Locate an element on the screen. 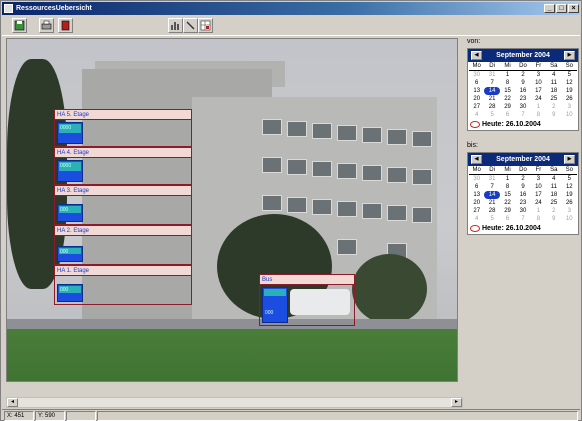 The height and width of the screenshot is (421, 582). horizontal-scrollbar: ◂ ▸ is located at coordinates (234, 402).